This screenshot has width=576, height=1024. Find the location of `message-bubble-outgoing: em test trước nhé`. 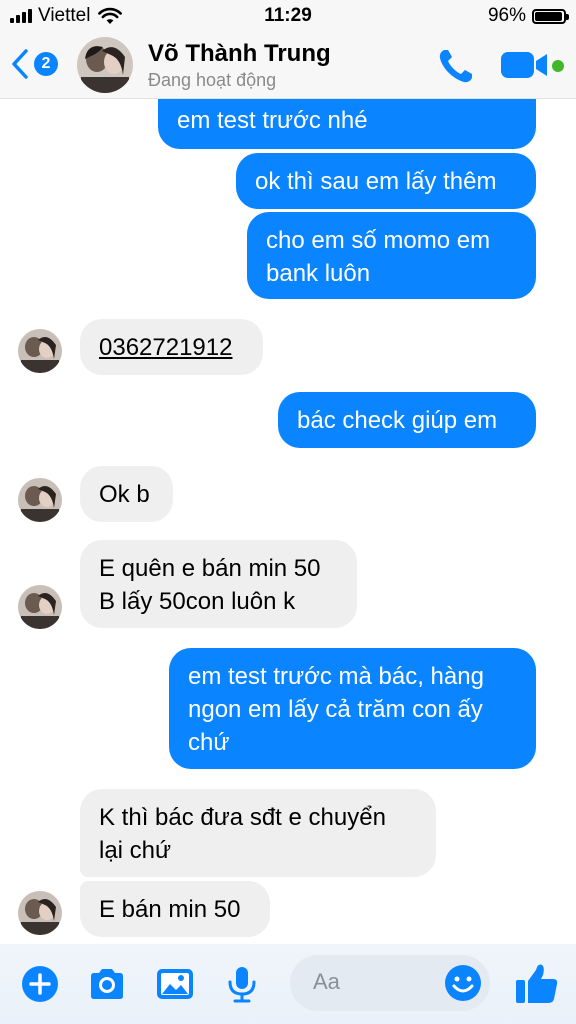

message-bubble-outgoing: em test trước nhé is located at coordinates (347, 124).